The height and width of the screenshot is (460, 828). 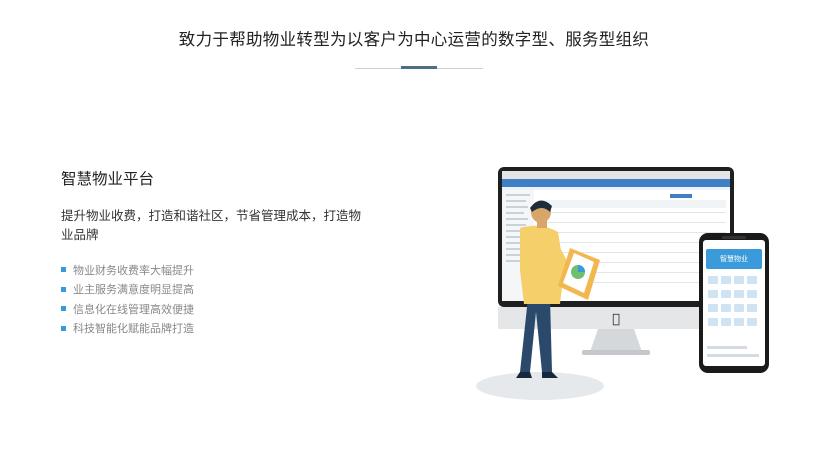 What do you see at coordinates (419, 67) in the screenshot?
I see `headline-divider-accent` at bounding box center [419, 67].